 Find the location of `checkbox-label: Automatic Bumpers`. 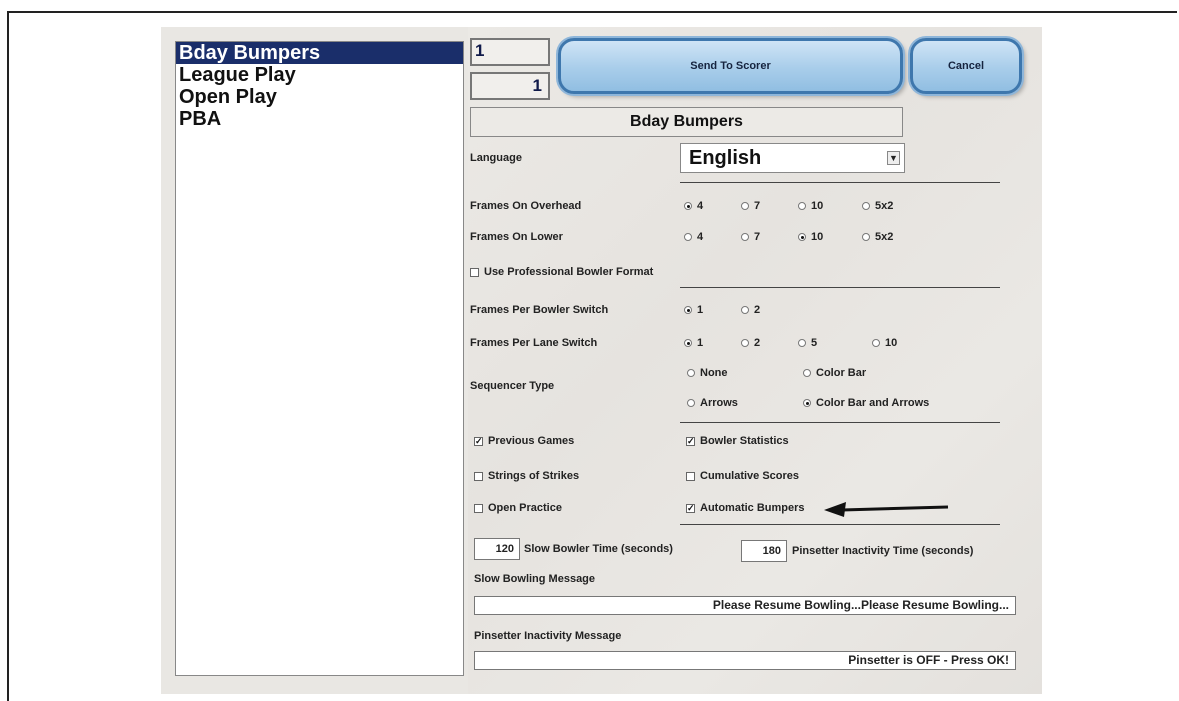

checkbox-label: Automatic Bumpers is located at coordinates (752, 508).